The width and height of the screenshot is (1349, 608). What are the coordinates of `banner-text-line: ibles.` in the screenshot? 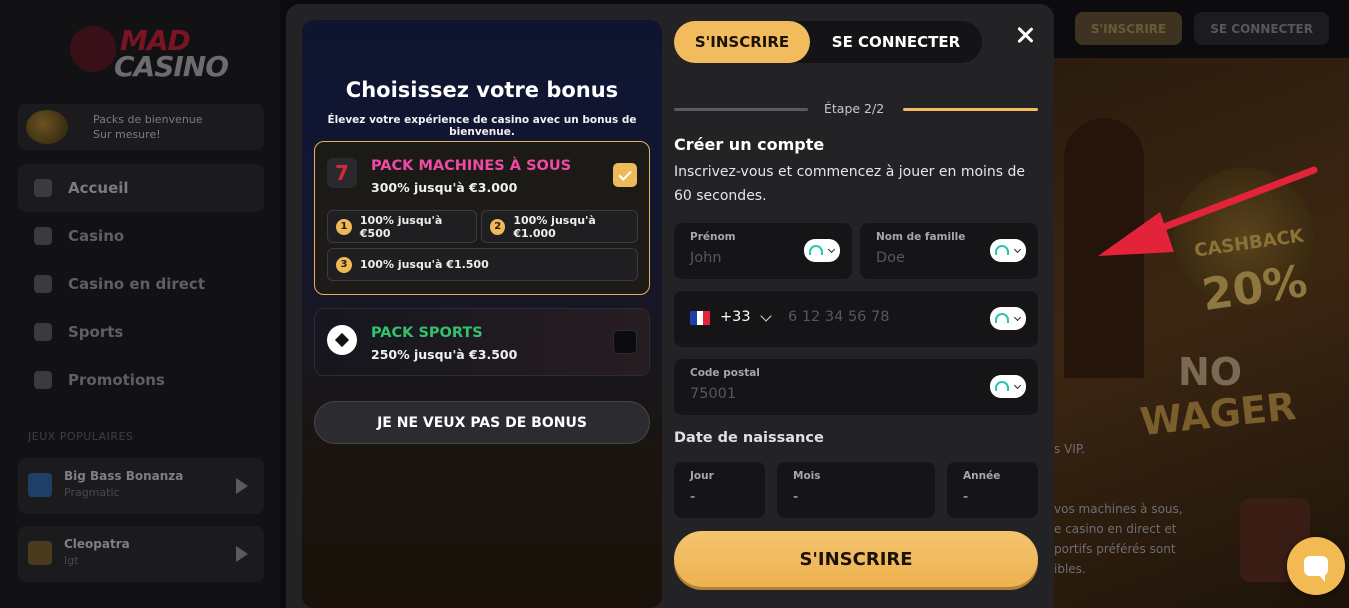 It's located at (1070, 569).